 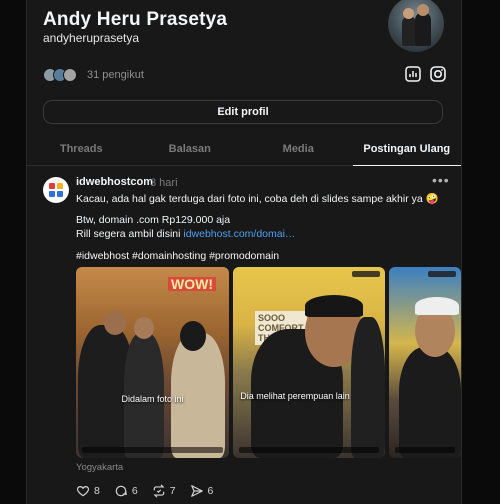 I want to click on image-caption: Dia melihat perempuan lain, so click(x=295, y=396).